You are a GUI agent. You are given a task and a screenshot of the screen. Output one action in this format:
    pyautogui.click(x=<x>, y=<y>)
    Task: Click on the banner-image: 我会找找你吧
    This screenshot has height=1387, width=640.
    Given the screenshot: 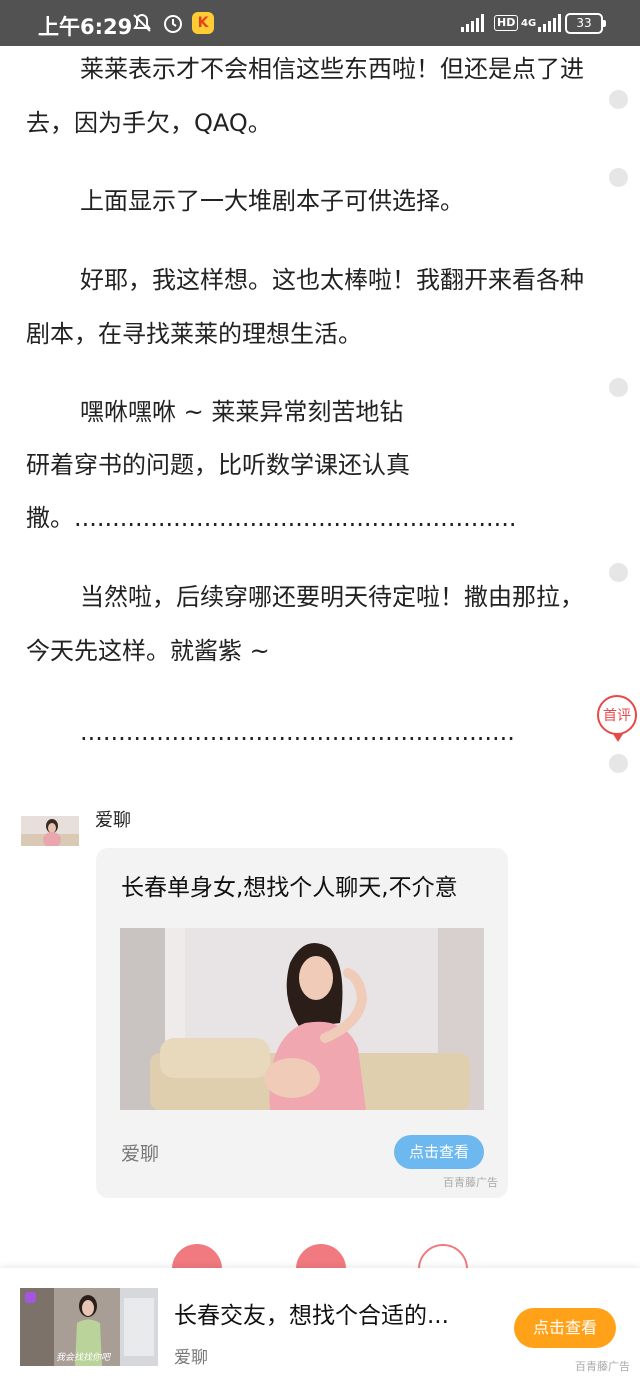 What is the action you would take?
    pyautogui.click(x=89, y=1327)
    